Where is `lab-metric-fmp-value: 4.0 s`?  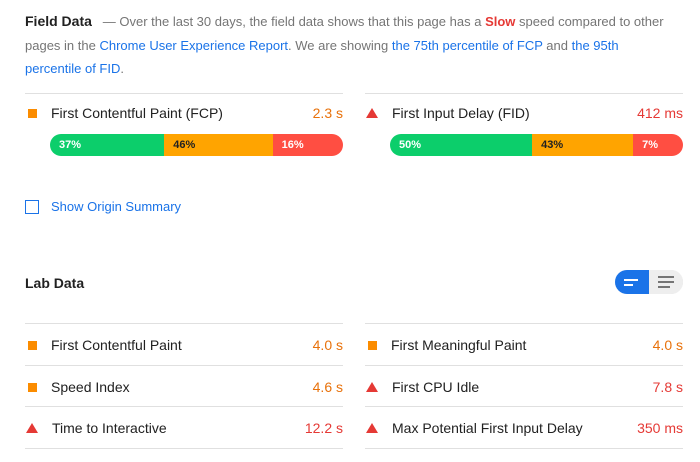
lab-metric-fmp-value: 4.0 s is located at coordinates (667, 345).